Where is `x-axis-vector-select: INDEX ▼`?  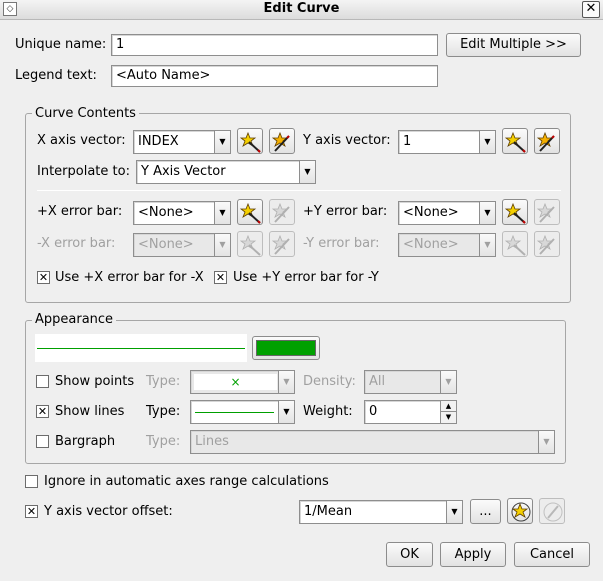
x-axis-vector-select: INDEX ▼ is located at coordinates (182, 142).